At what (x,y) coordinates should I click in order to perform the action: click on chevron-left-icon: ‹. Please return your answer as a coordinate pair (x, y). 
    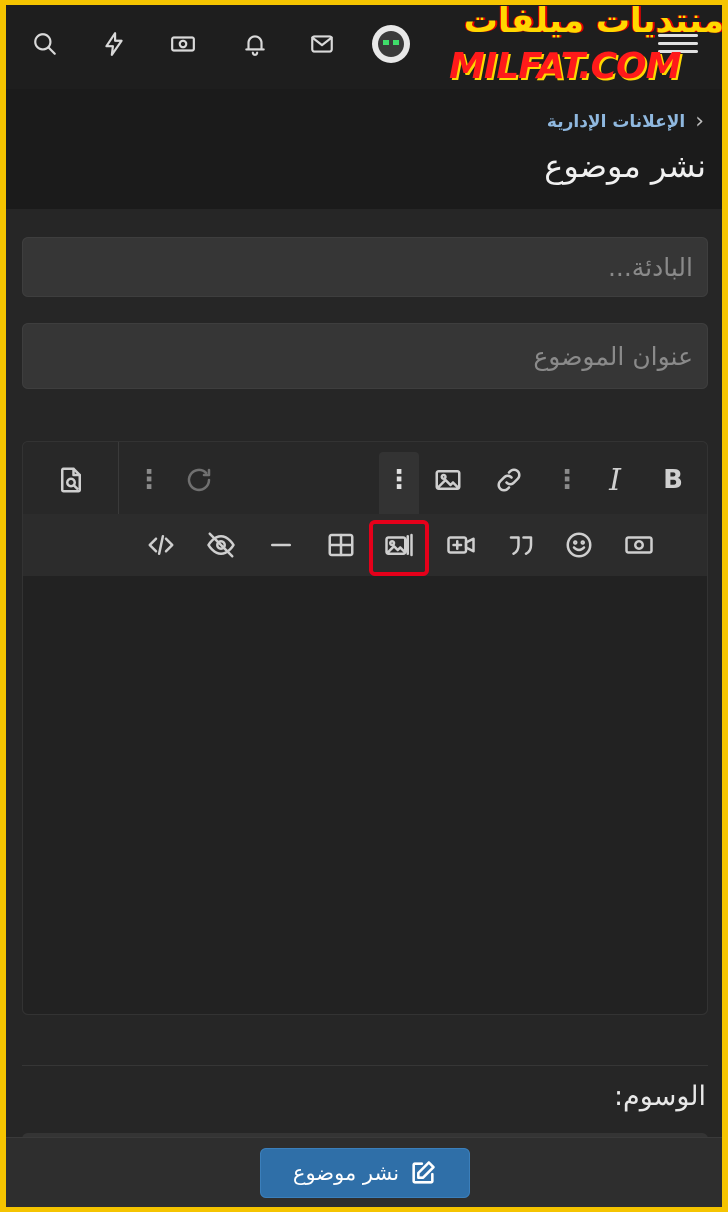
    Looking at the image, I should click on (699, 121).